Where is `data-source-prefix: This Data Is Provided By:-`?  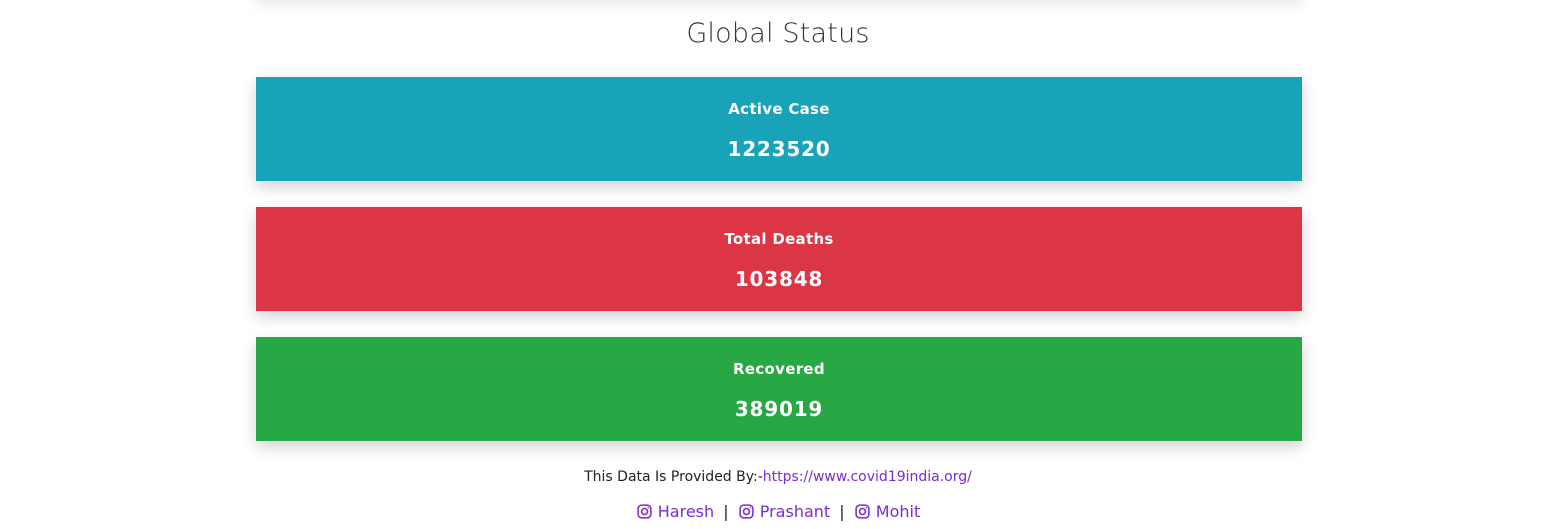
data-source-prefix: This Data Is Provided By:- is located at coordinates (673, 477).